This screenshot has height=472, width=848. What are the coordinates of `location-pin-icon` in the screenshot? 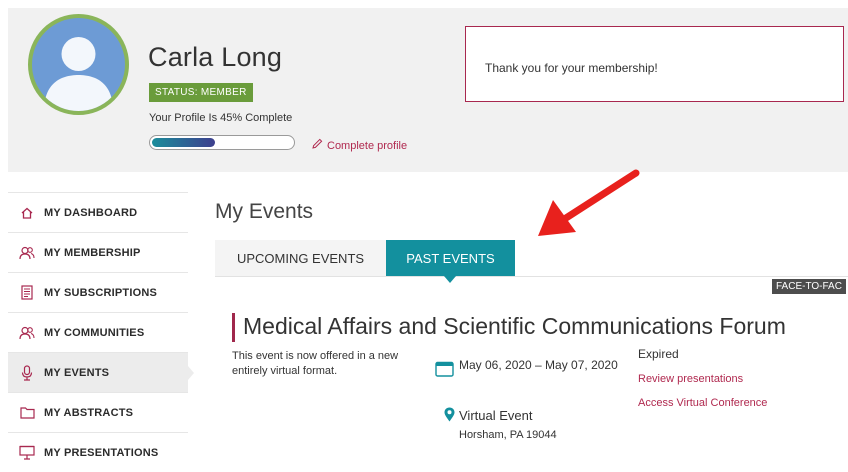 It's located at (449, 414).